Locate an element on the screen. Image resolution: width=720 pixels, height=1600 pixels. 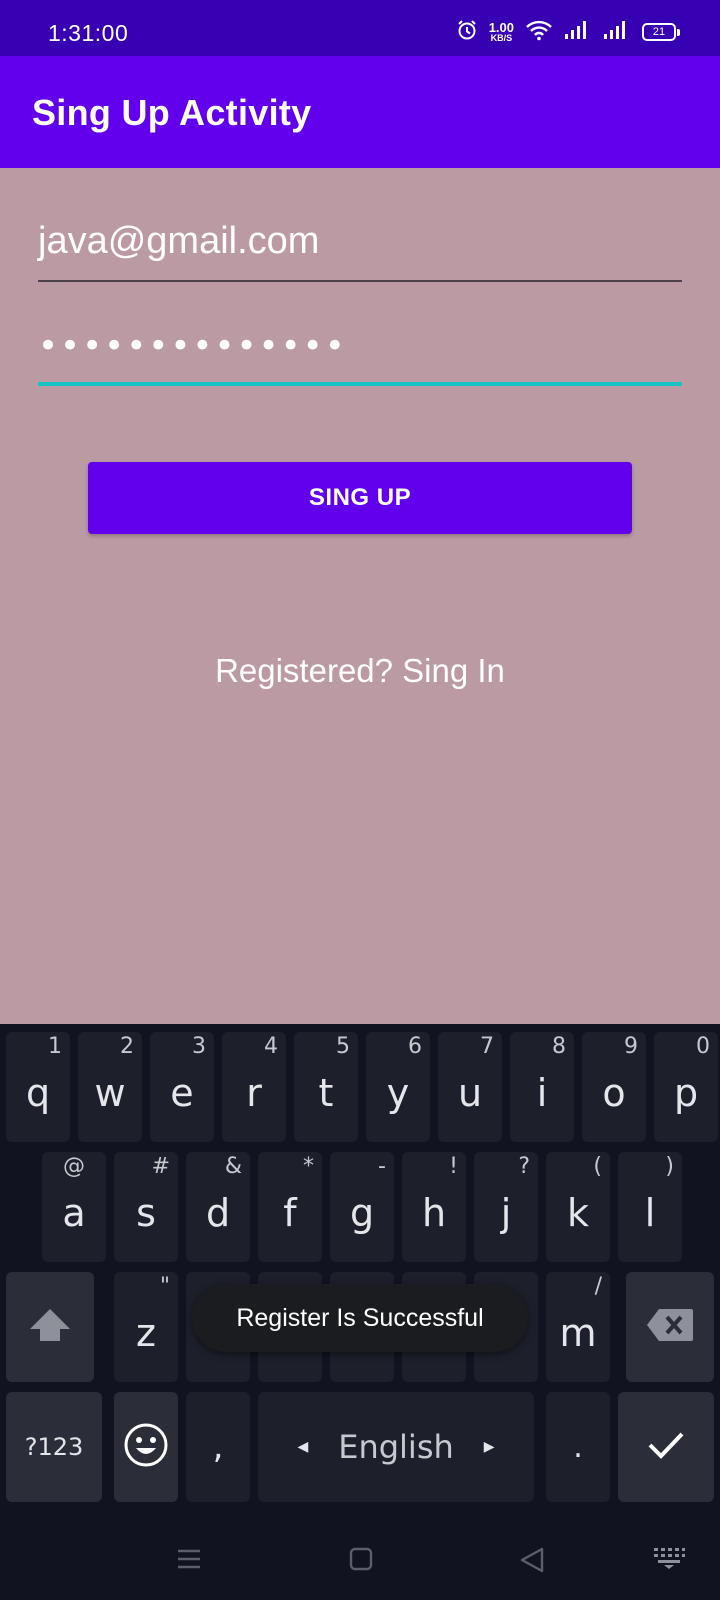
key-hint: 5 is located at coordinates (343, 1046).